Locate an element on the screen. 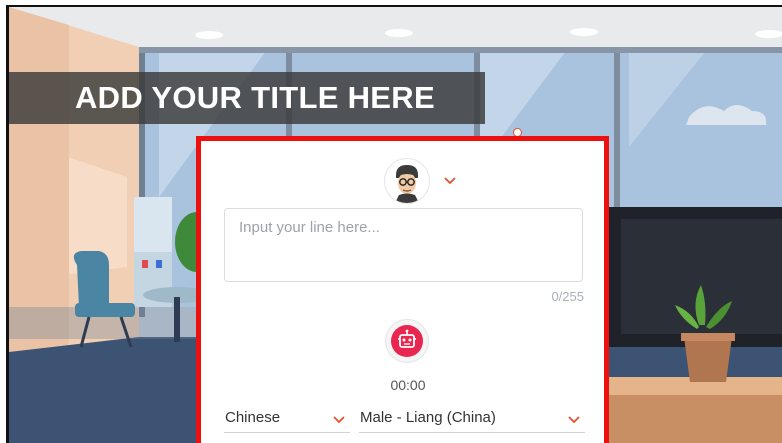 Image resolution: width=782 pixels, height=443 pixels. language-select: Chinese is located at coordinates (287, 418).